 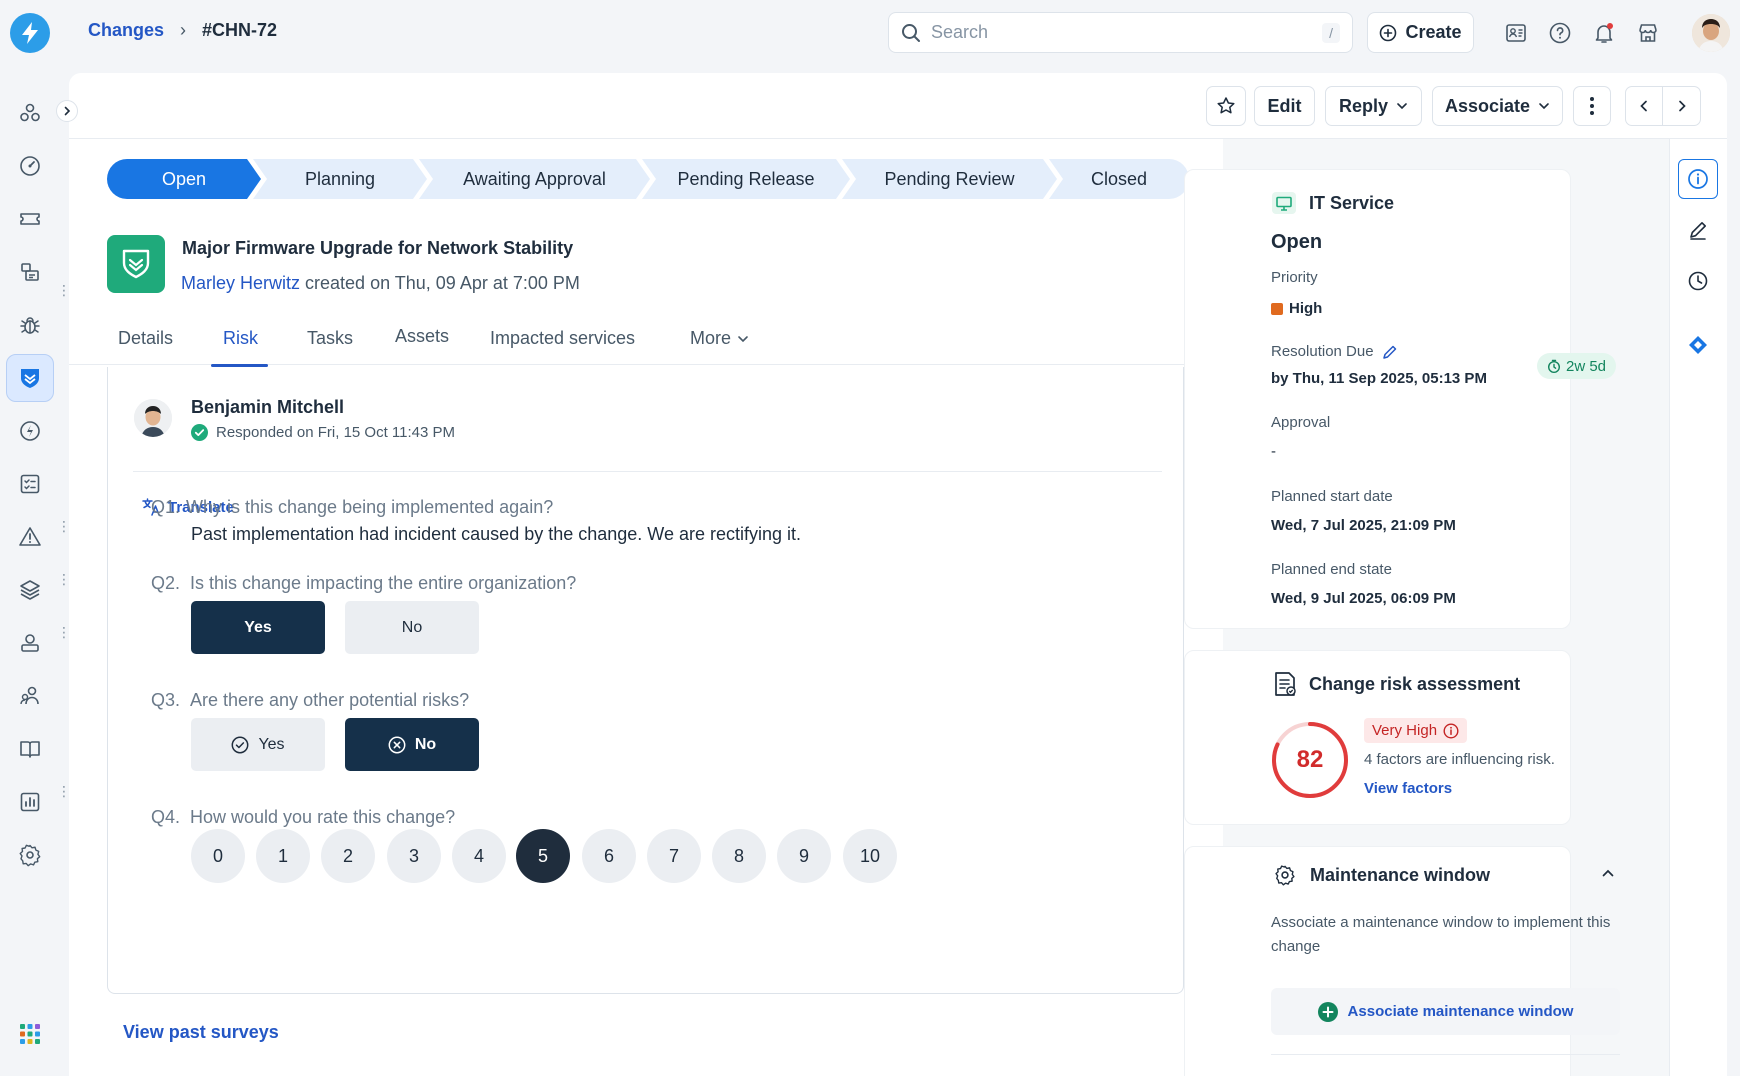 What do you see at coordinates (218, 856) in the screenshot?
I see `rating-option-0: 0` at bounding box center [218, 856].